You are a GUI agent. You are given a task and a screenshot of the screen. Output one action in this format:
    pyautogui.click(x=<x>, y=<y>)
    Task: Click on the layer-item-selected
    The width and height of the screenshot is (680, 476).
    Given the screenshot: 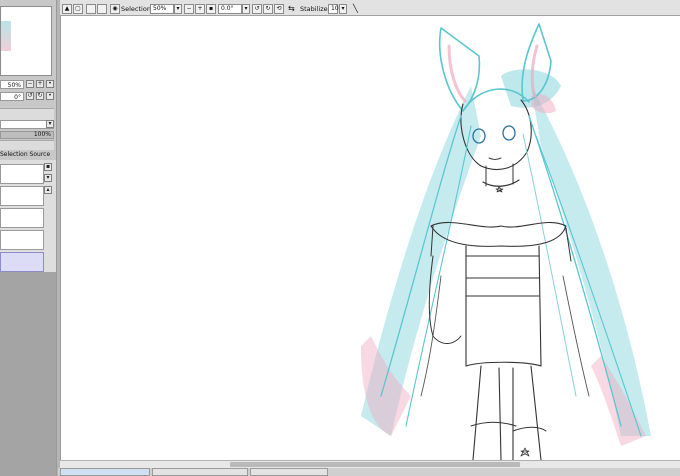 What is the action you would take?
    pyautogui.click(x=22, y=262)
    